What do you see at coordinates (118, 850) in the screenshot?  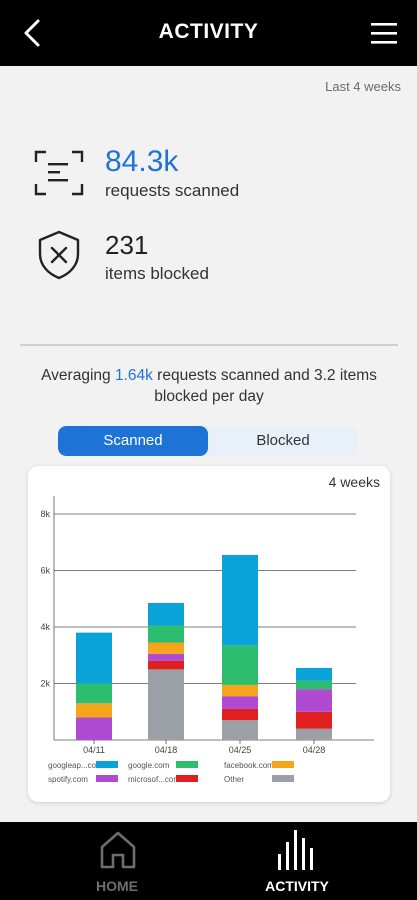 I see `home-icon` at bounding box center [118, 850].